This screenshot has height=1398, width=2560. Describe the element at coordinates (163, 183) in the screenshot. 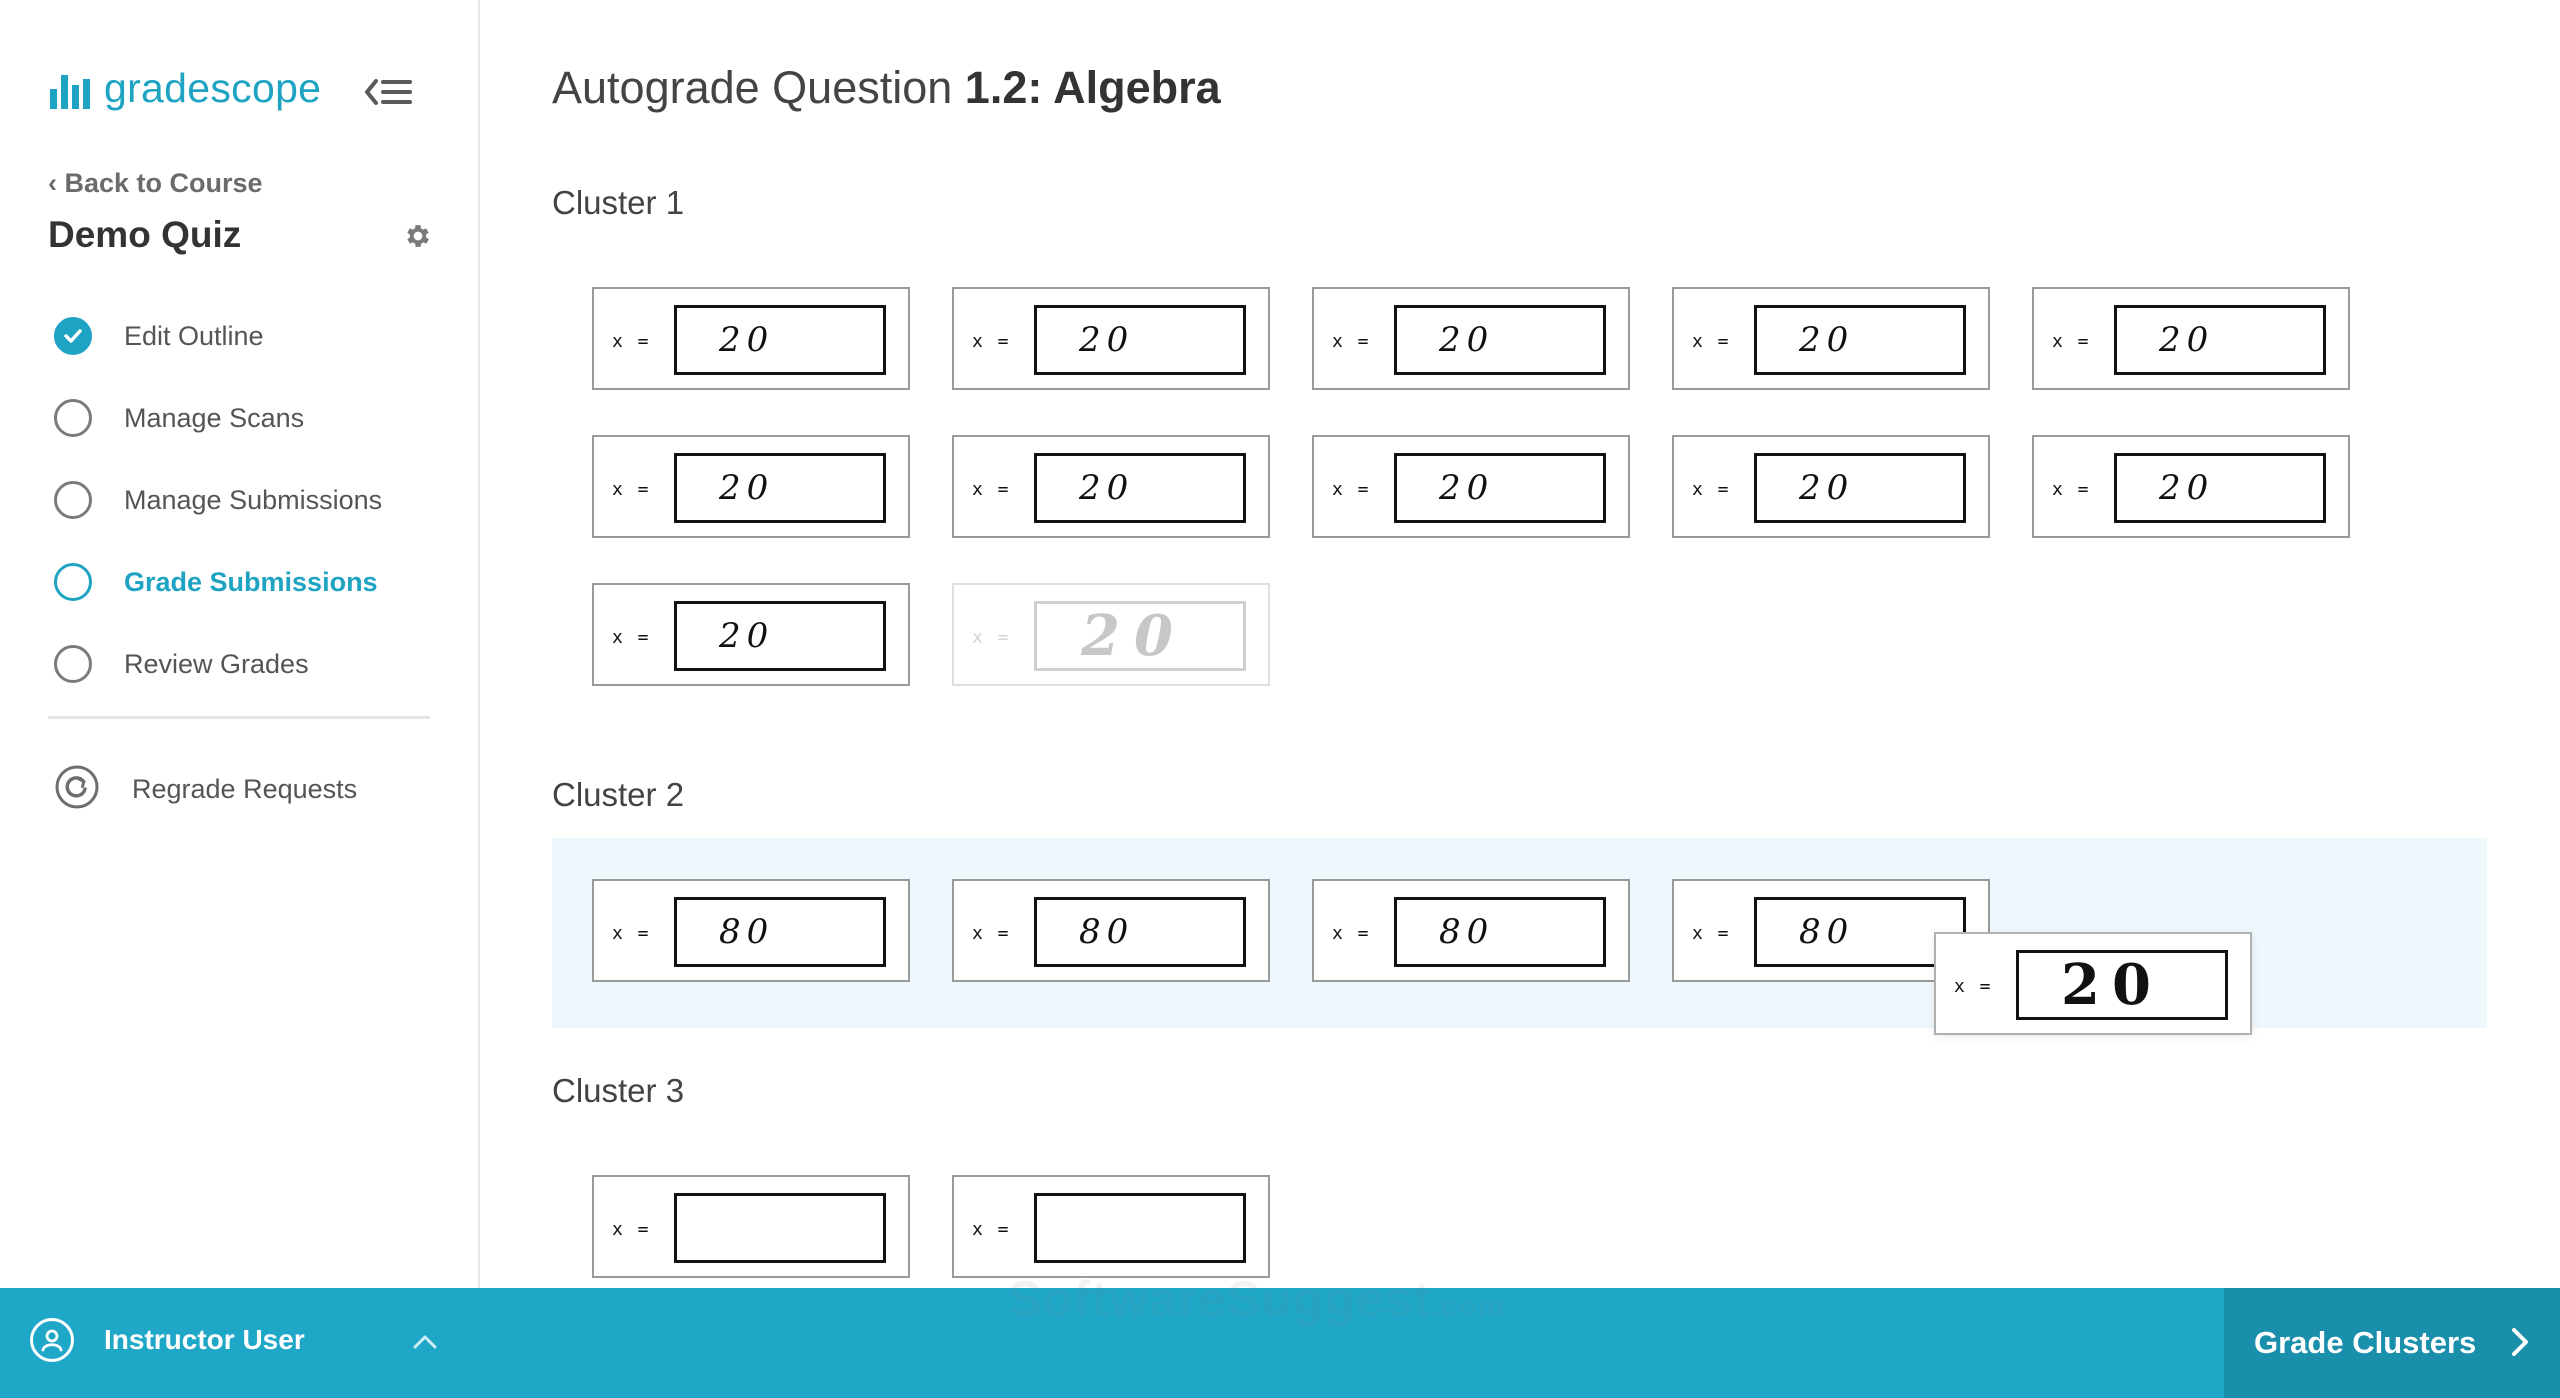

I see `back-to-course-label: Back to Course` at that location.